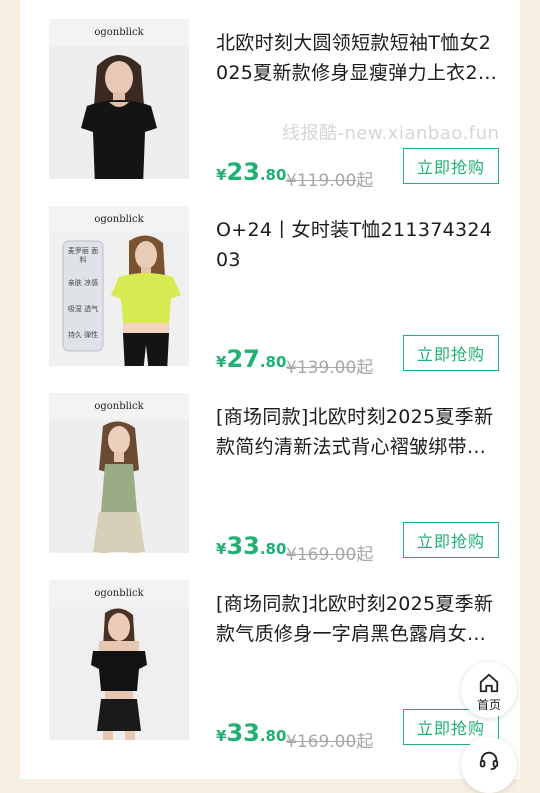 The width and height of the screenshot is (540, 793). Describe the element at coordinates (119, 299) in the screenshot. I see `product-photo: 麦罗丽 面料 亲肤 凉感 吸湿 透气 持久 弹性` at that location.